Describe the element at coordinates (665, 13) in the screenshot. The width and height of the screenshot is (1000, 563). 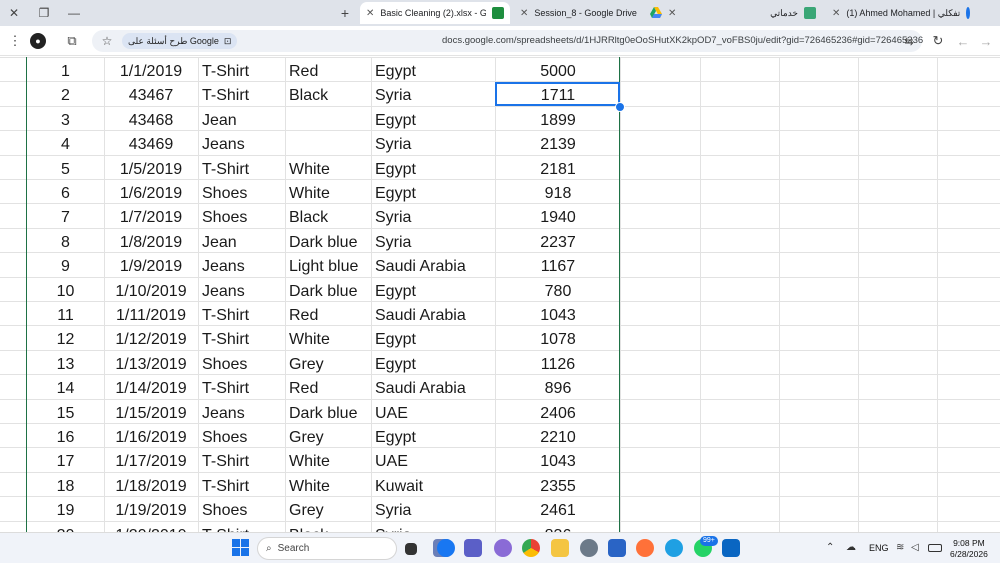
I see `tab-drive: ✕` at that location.